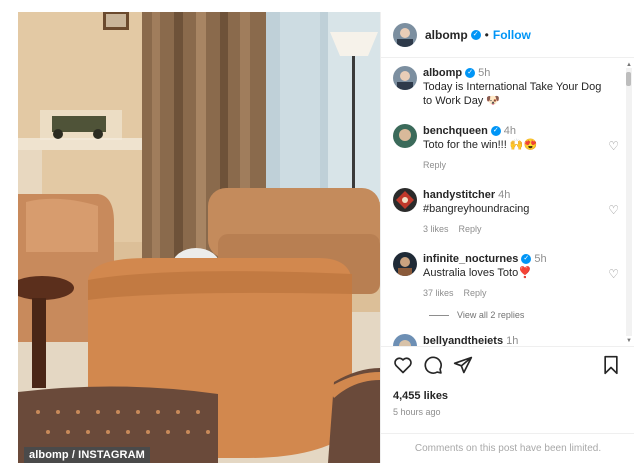 Image resolution: width=634 pixels, height=467 pixels. I want to click on avatar-pattern-icon, so click(405, 200).